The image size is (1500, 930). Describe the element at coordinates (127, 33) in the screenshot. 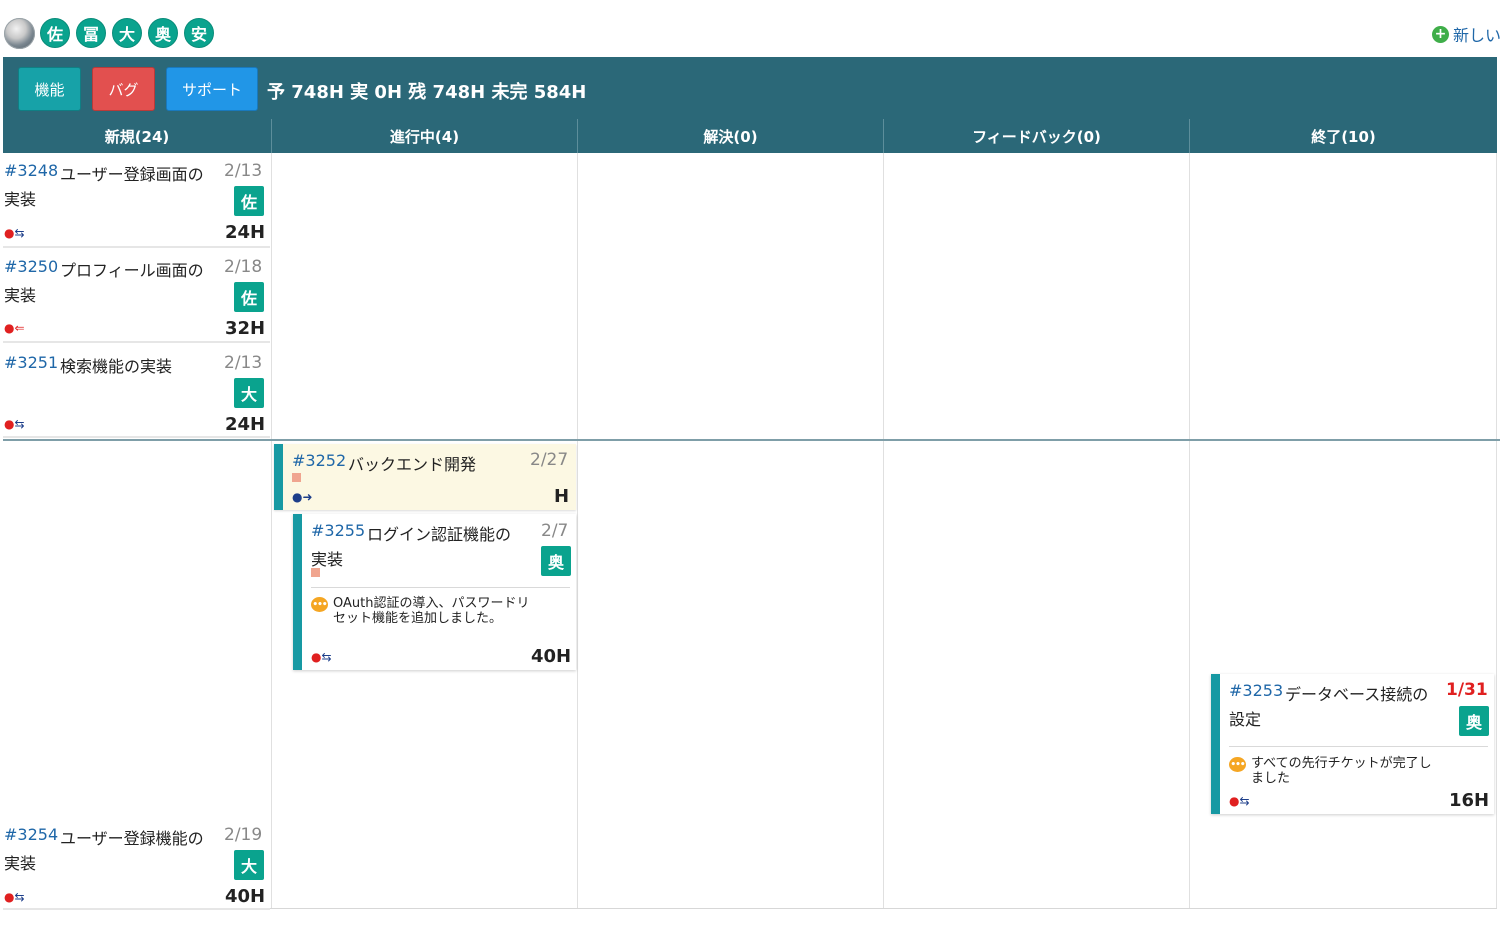

I see `member-avatar-dai: 大` at that location.